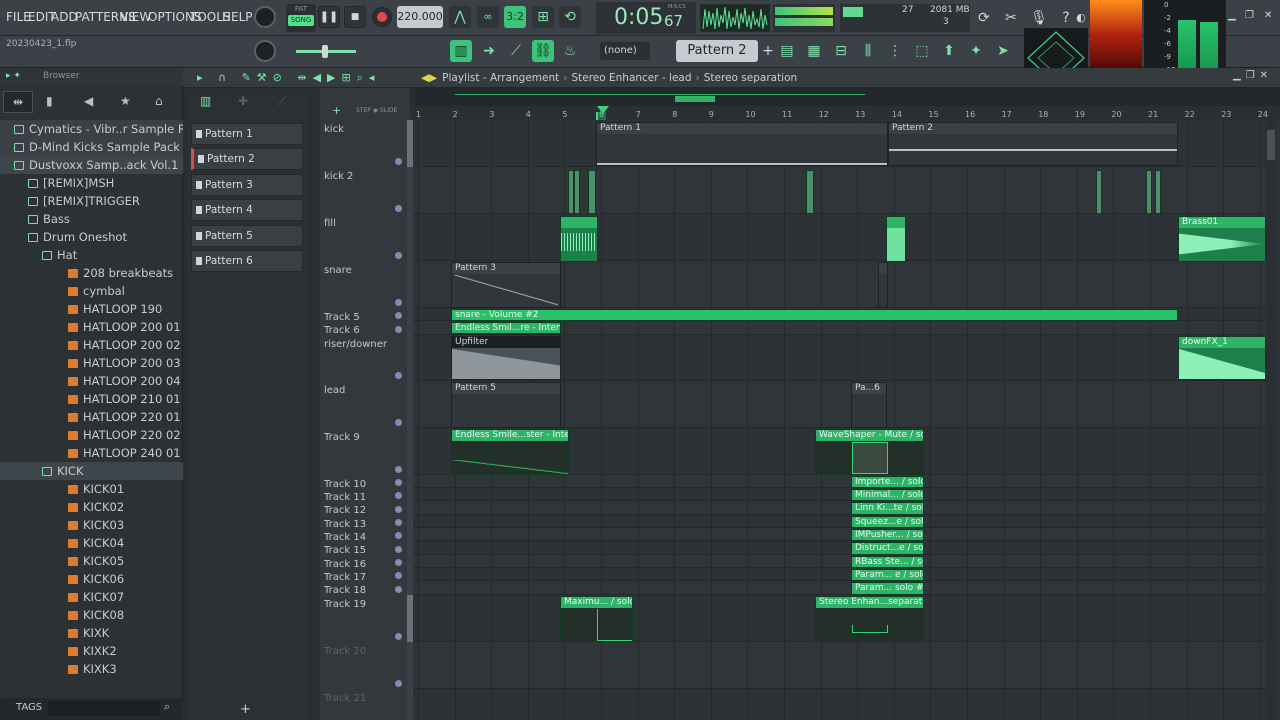  I want to click on stamp-icon: ♨, so click(570, 51).